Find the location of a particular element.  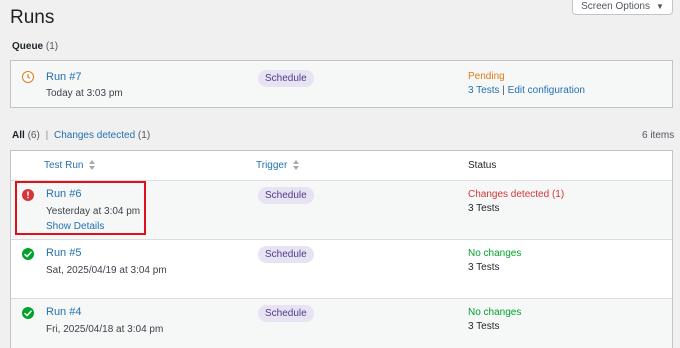

queue-actions: 3 Tests | Edit configuration is located at coordinates (526, 90).